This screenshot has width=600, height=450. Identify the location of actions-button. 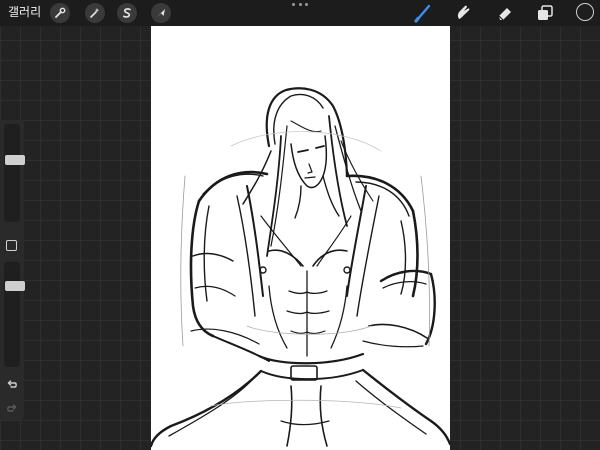
(60, 13).